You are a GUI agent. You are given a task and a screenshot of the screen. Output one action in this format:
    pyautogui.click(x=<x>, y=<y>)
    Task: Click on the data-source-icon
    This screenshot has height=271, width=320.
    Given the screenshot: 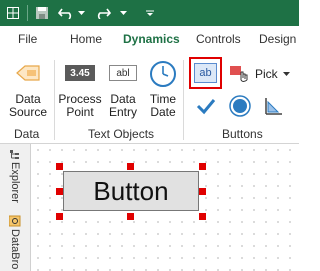 What is the action you would take?
    pyautogui.click(x=28, y=73)
    